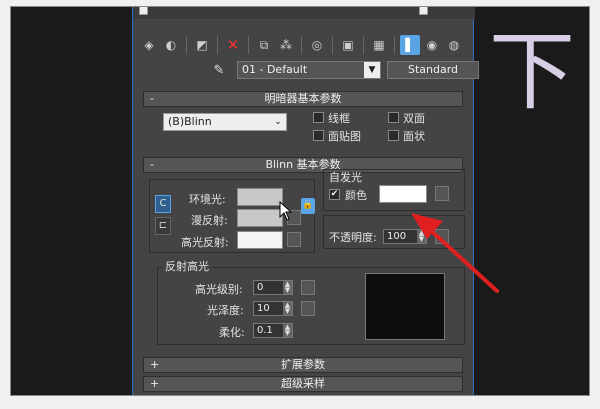 This screenshot has width=600, height=409. I want to click on checker-icon: ▦, so click(379, 45).